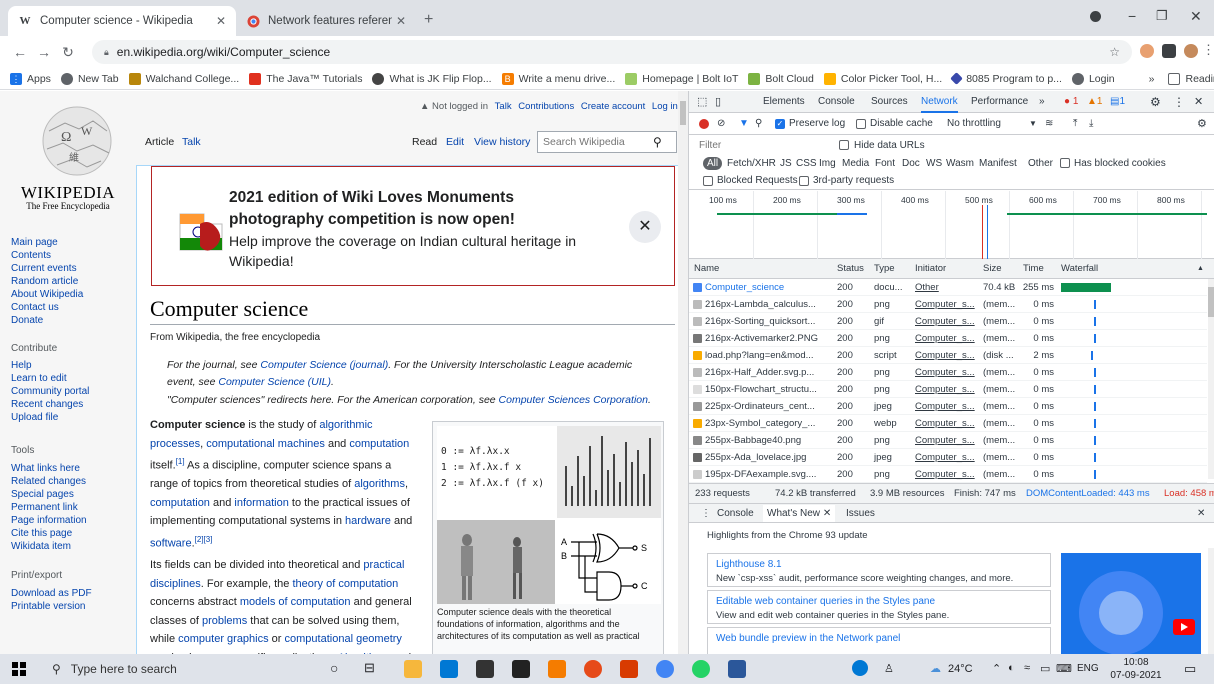 Image resolution: width=1214 pixels, height=684 pixels. I want to click on drawer-menu-icon: ⋮, so click(706, 513).